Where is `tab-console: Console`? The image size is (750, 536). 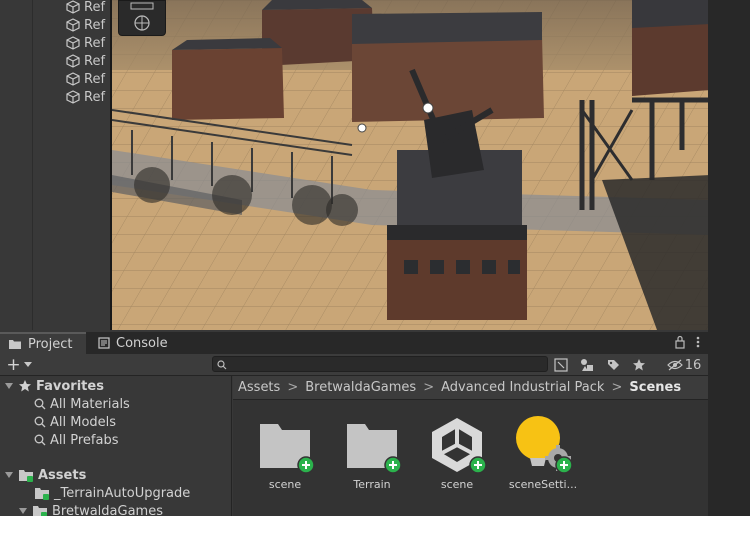
tab-console: Console is located at coordinates (135, 343).